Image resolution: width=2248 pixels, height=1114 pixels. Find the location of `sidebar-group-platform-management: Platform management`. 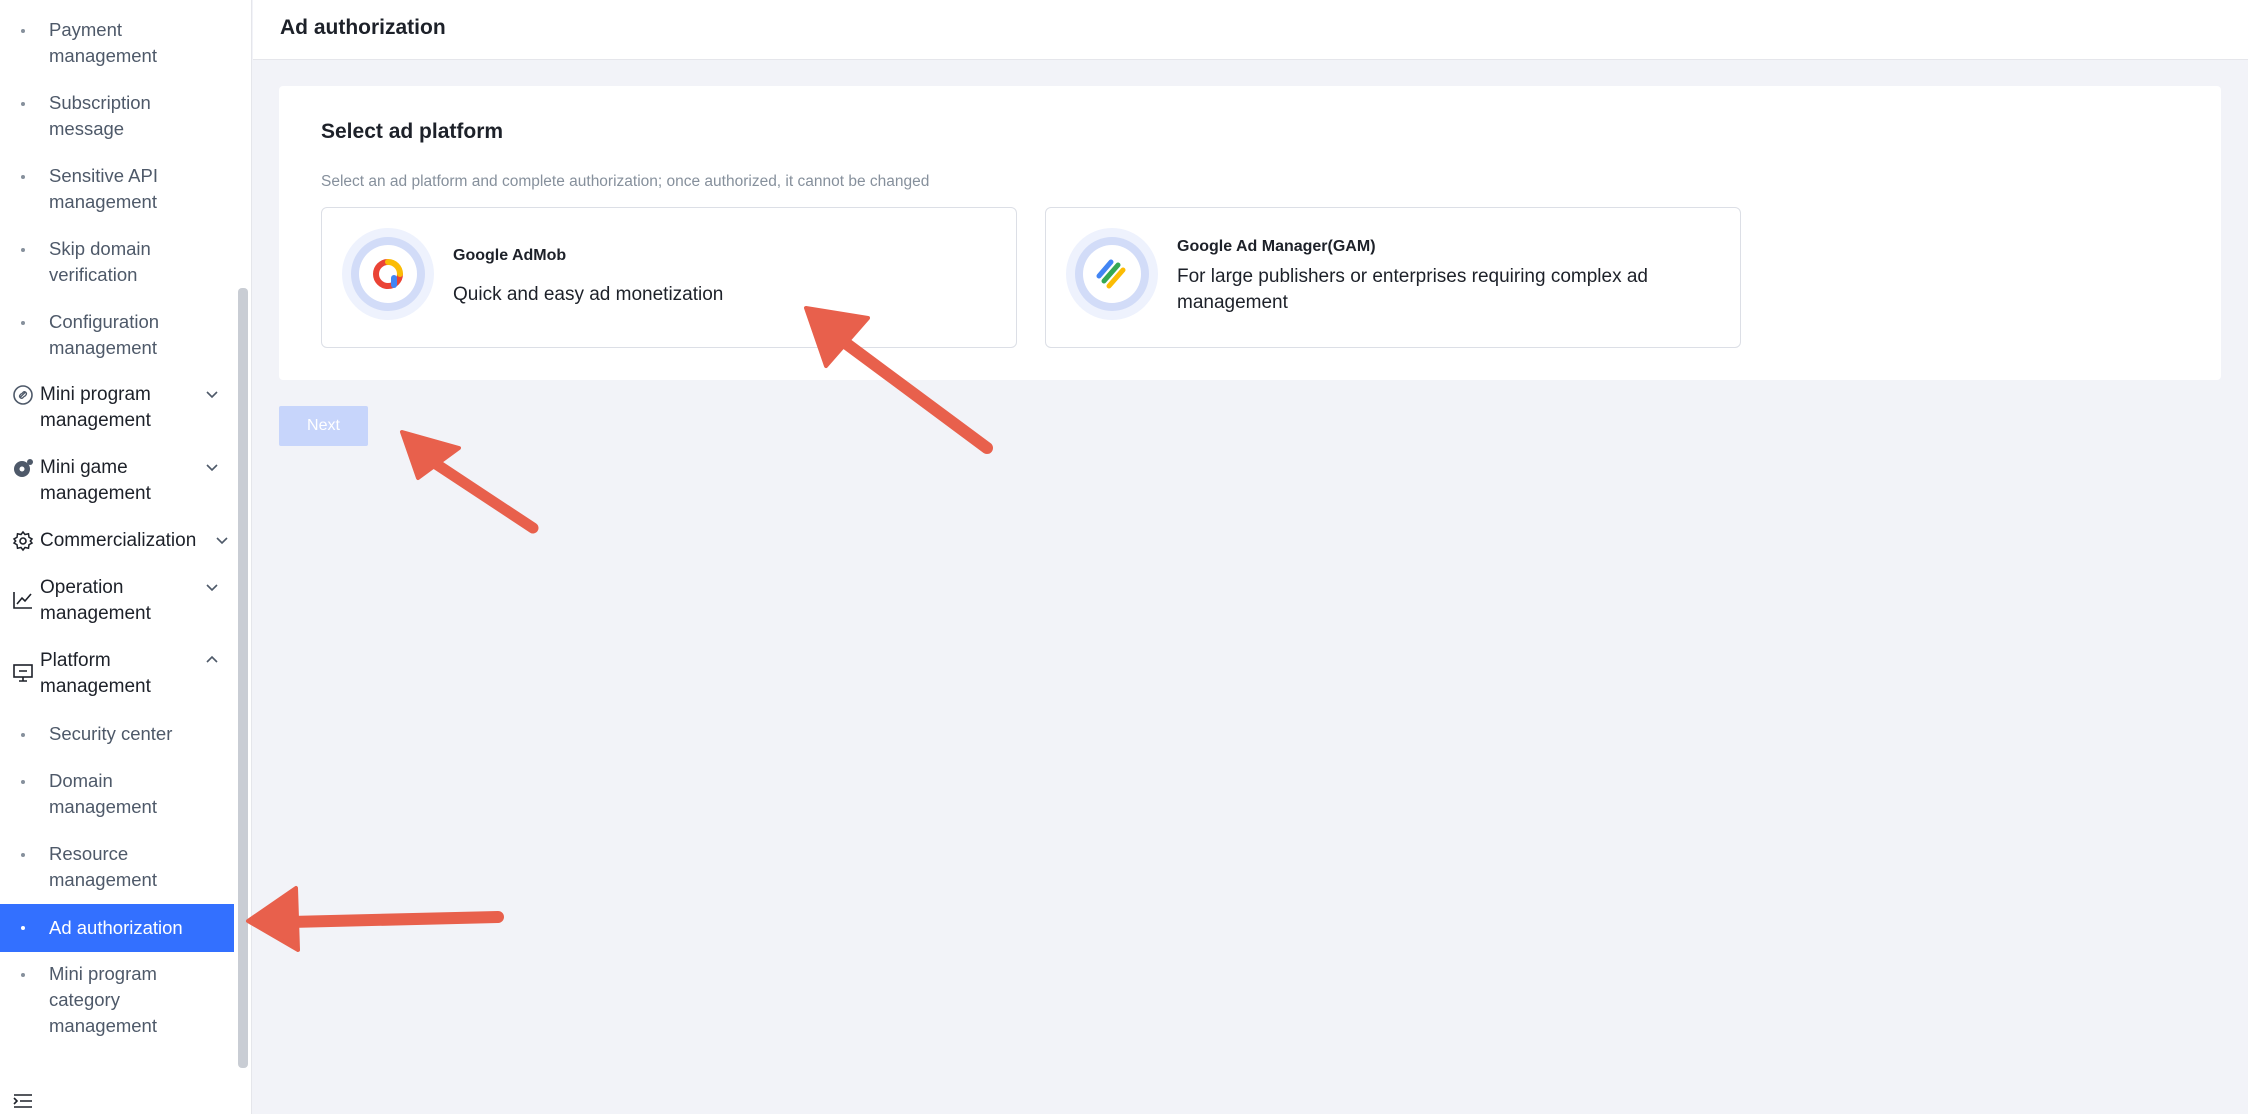

sidebar-group-platform-management: Platform management is located at coordinates (110, 674).